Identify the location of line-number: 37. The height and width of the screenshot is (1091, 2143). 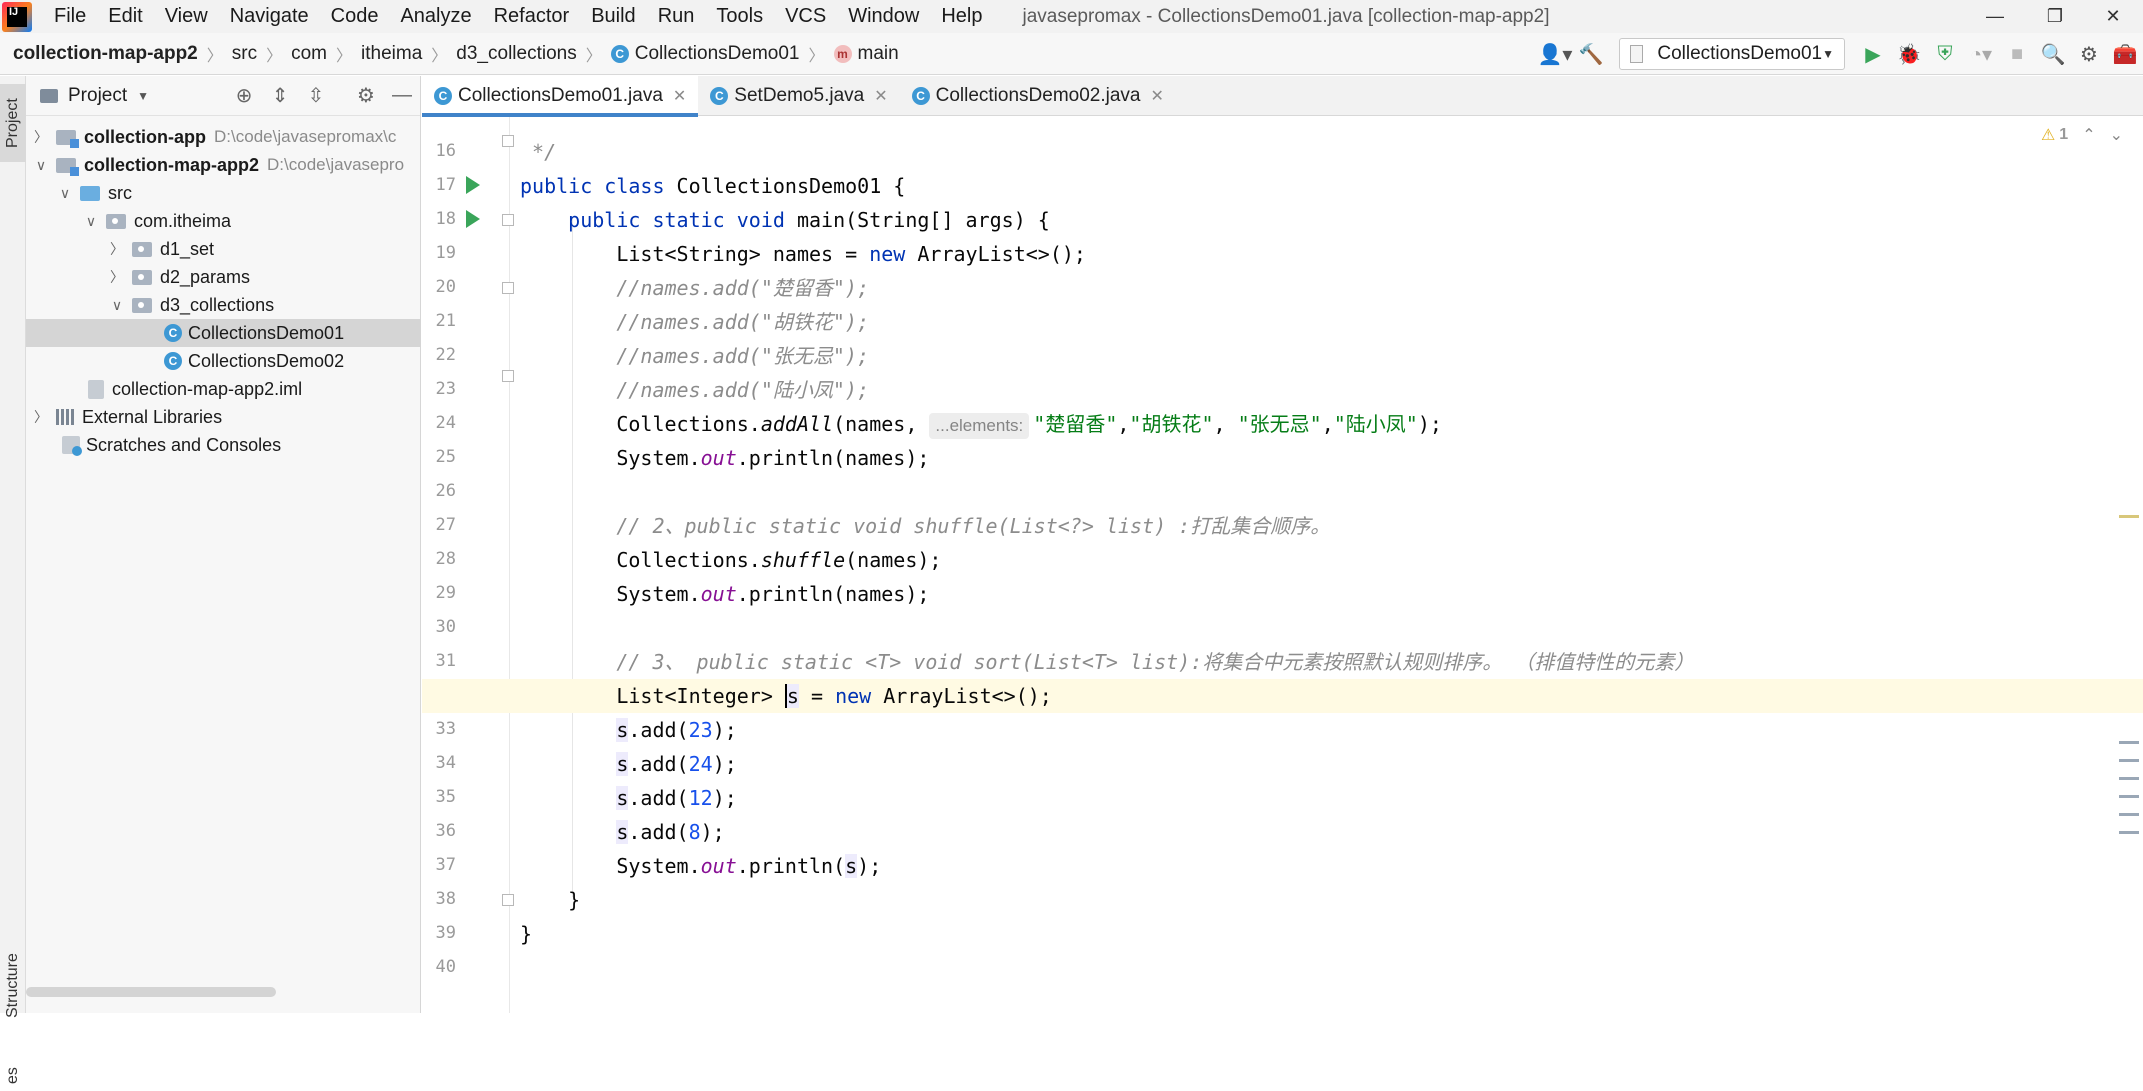
(445, 865).